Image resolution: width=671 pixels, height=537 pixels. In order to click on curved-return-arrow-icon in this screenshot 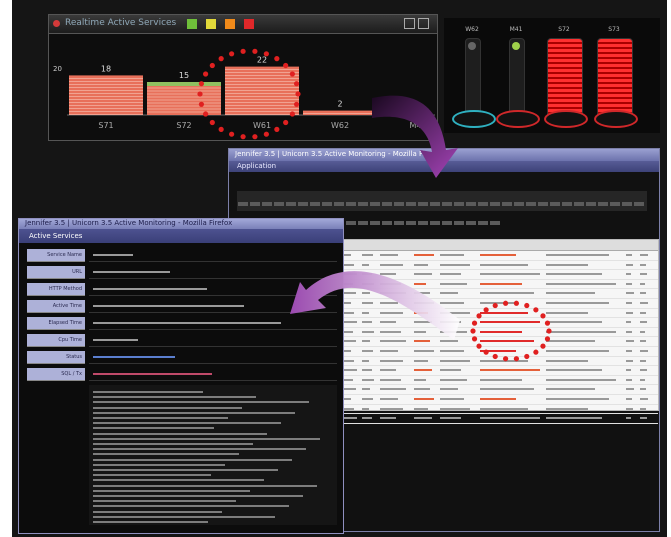, I will do `click(375, 305)`.